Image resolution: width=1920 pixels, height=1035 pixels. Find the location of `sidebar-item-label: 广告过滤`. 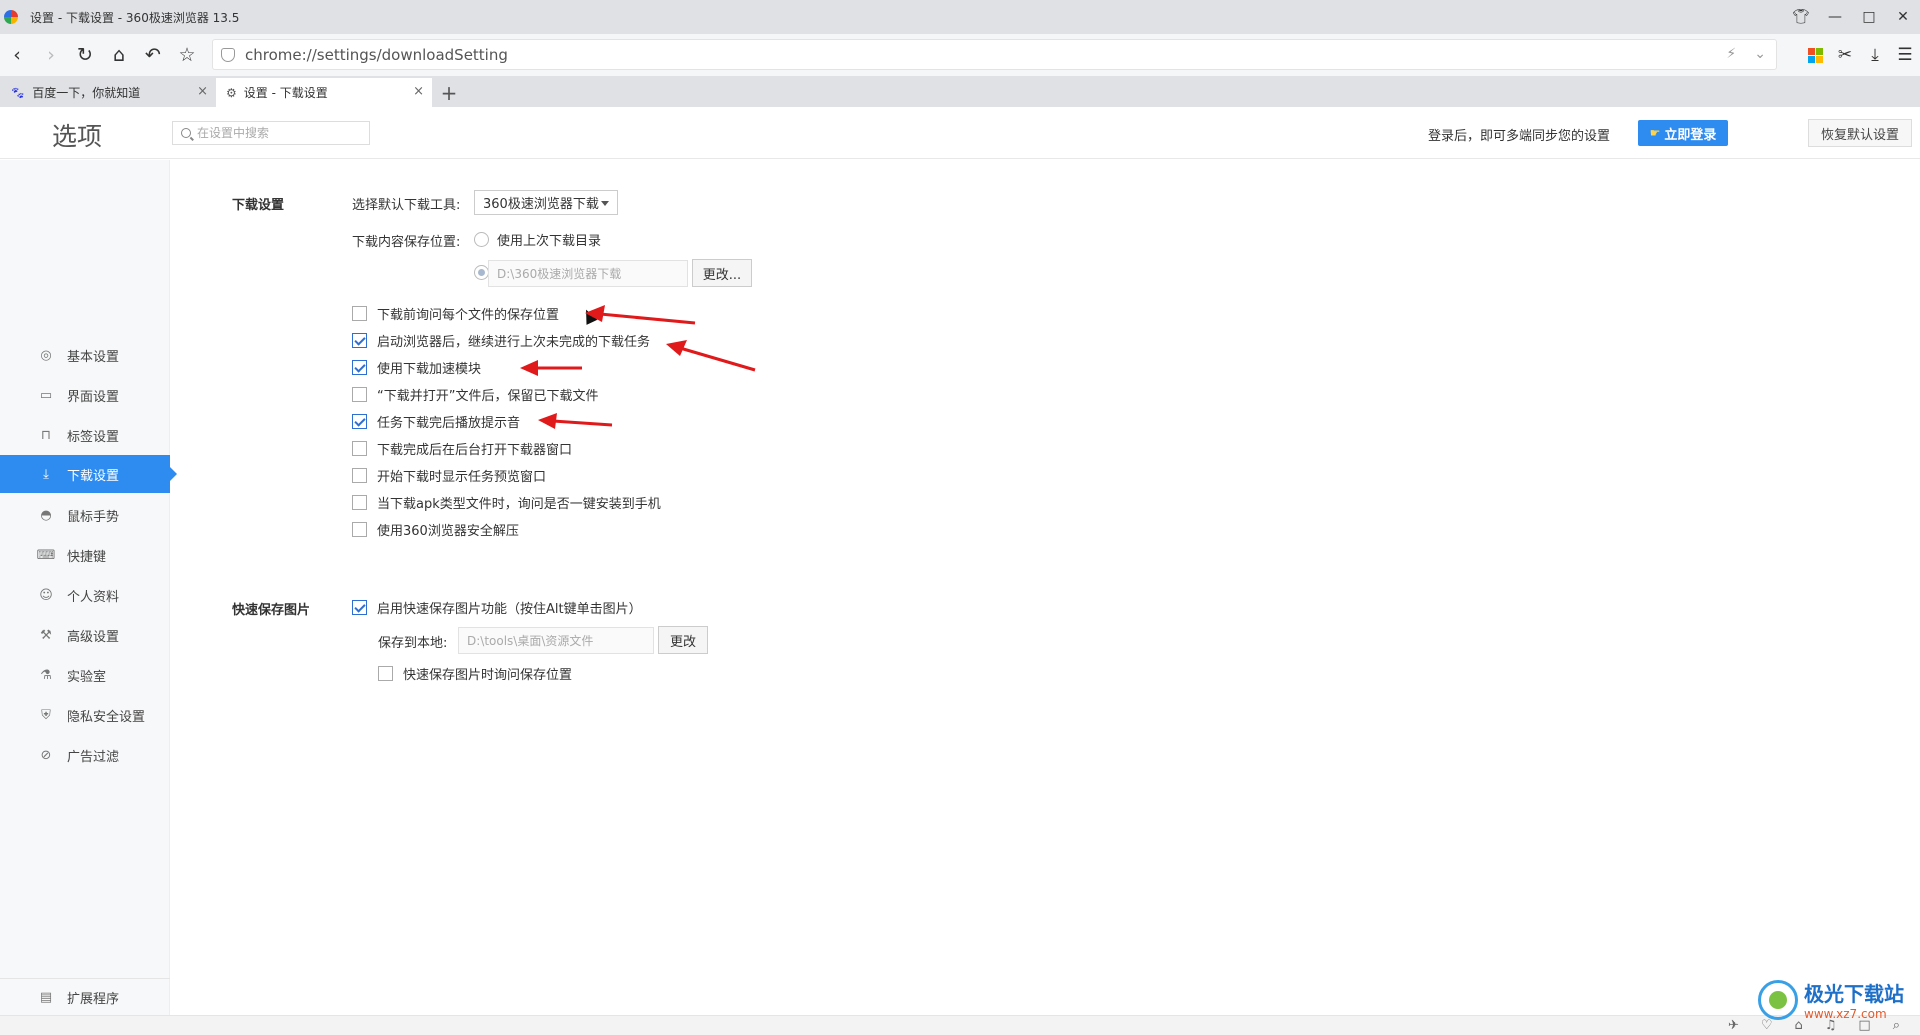

sidebar-item-label: 广告过滤 is located at coordinates (93, 757).